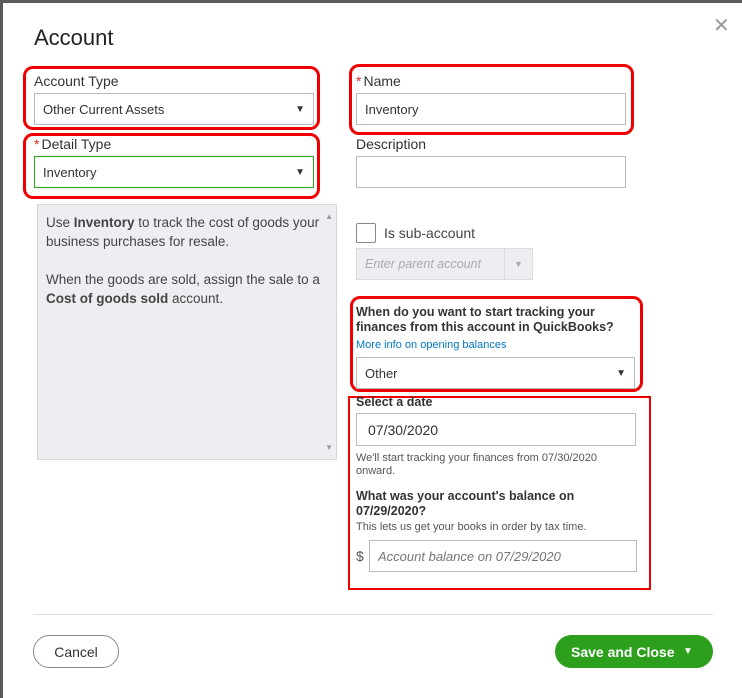 This screenshot has width=742, height=698. Describe the element at coordinates (329, 447) in the screenshot. I see `scroll-down-icon: ▼` at that location.